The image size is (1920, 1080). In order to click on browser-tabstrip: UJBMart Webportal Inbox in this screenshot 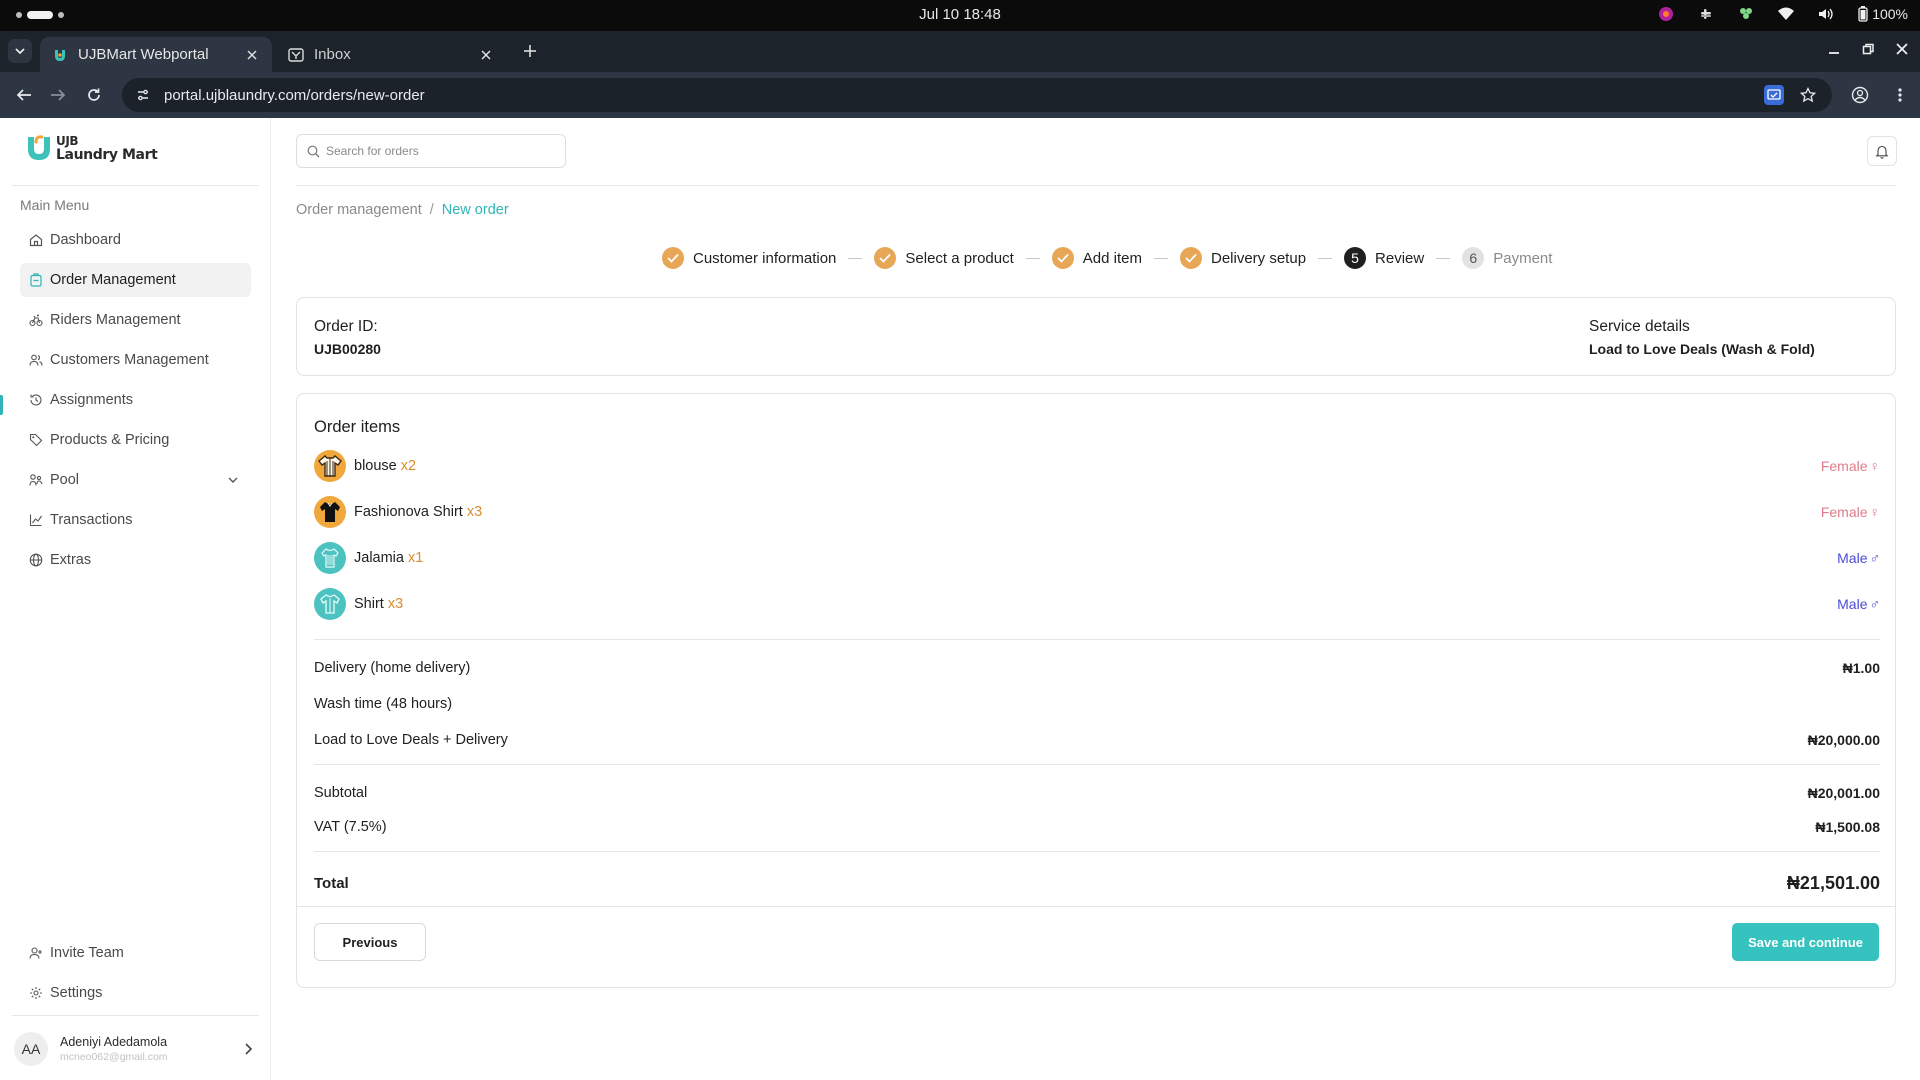, I will do `click(960, 51)`.